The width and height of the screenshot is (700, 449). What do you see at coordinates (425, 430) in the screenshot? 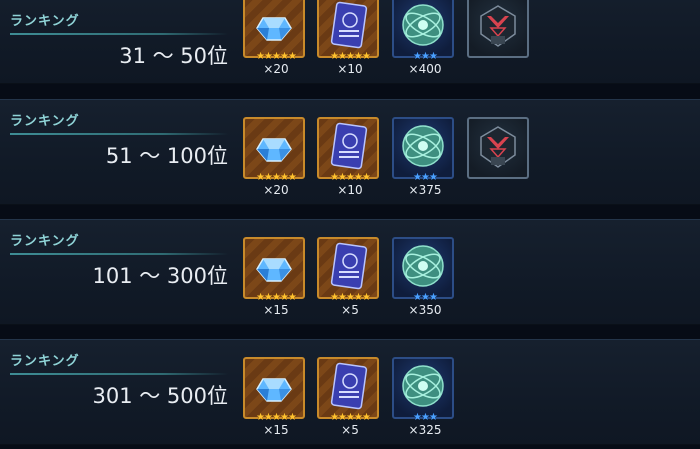
I see `reward-quantity: ×325` at bounding box center [425, 430].